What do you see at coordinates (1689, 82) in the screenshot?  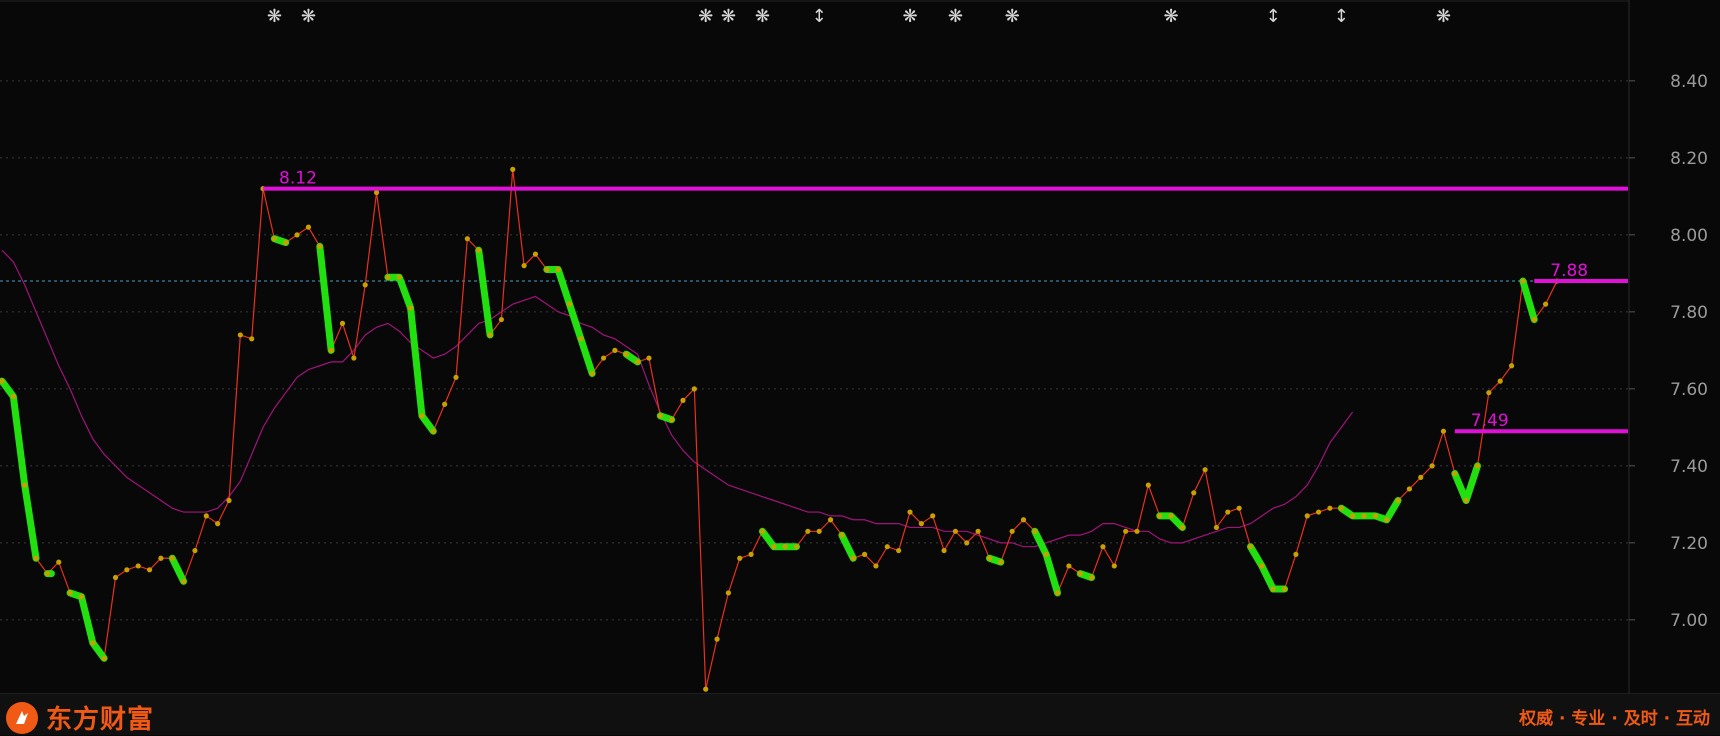 I see `axis-tick-label: 8.40` at bounding box center [1689, 82].